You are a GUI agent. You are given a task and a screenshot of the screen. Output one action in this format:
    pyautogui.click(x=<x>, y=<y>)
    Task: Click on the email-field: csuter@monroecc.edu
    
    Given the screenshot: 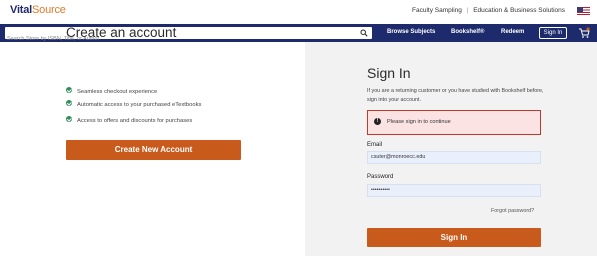 What is the action you would take?
    pyautogui.click(x=454, y=157)
    